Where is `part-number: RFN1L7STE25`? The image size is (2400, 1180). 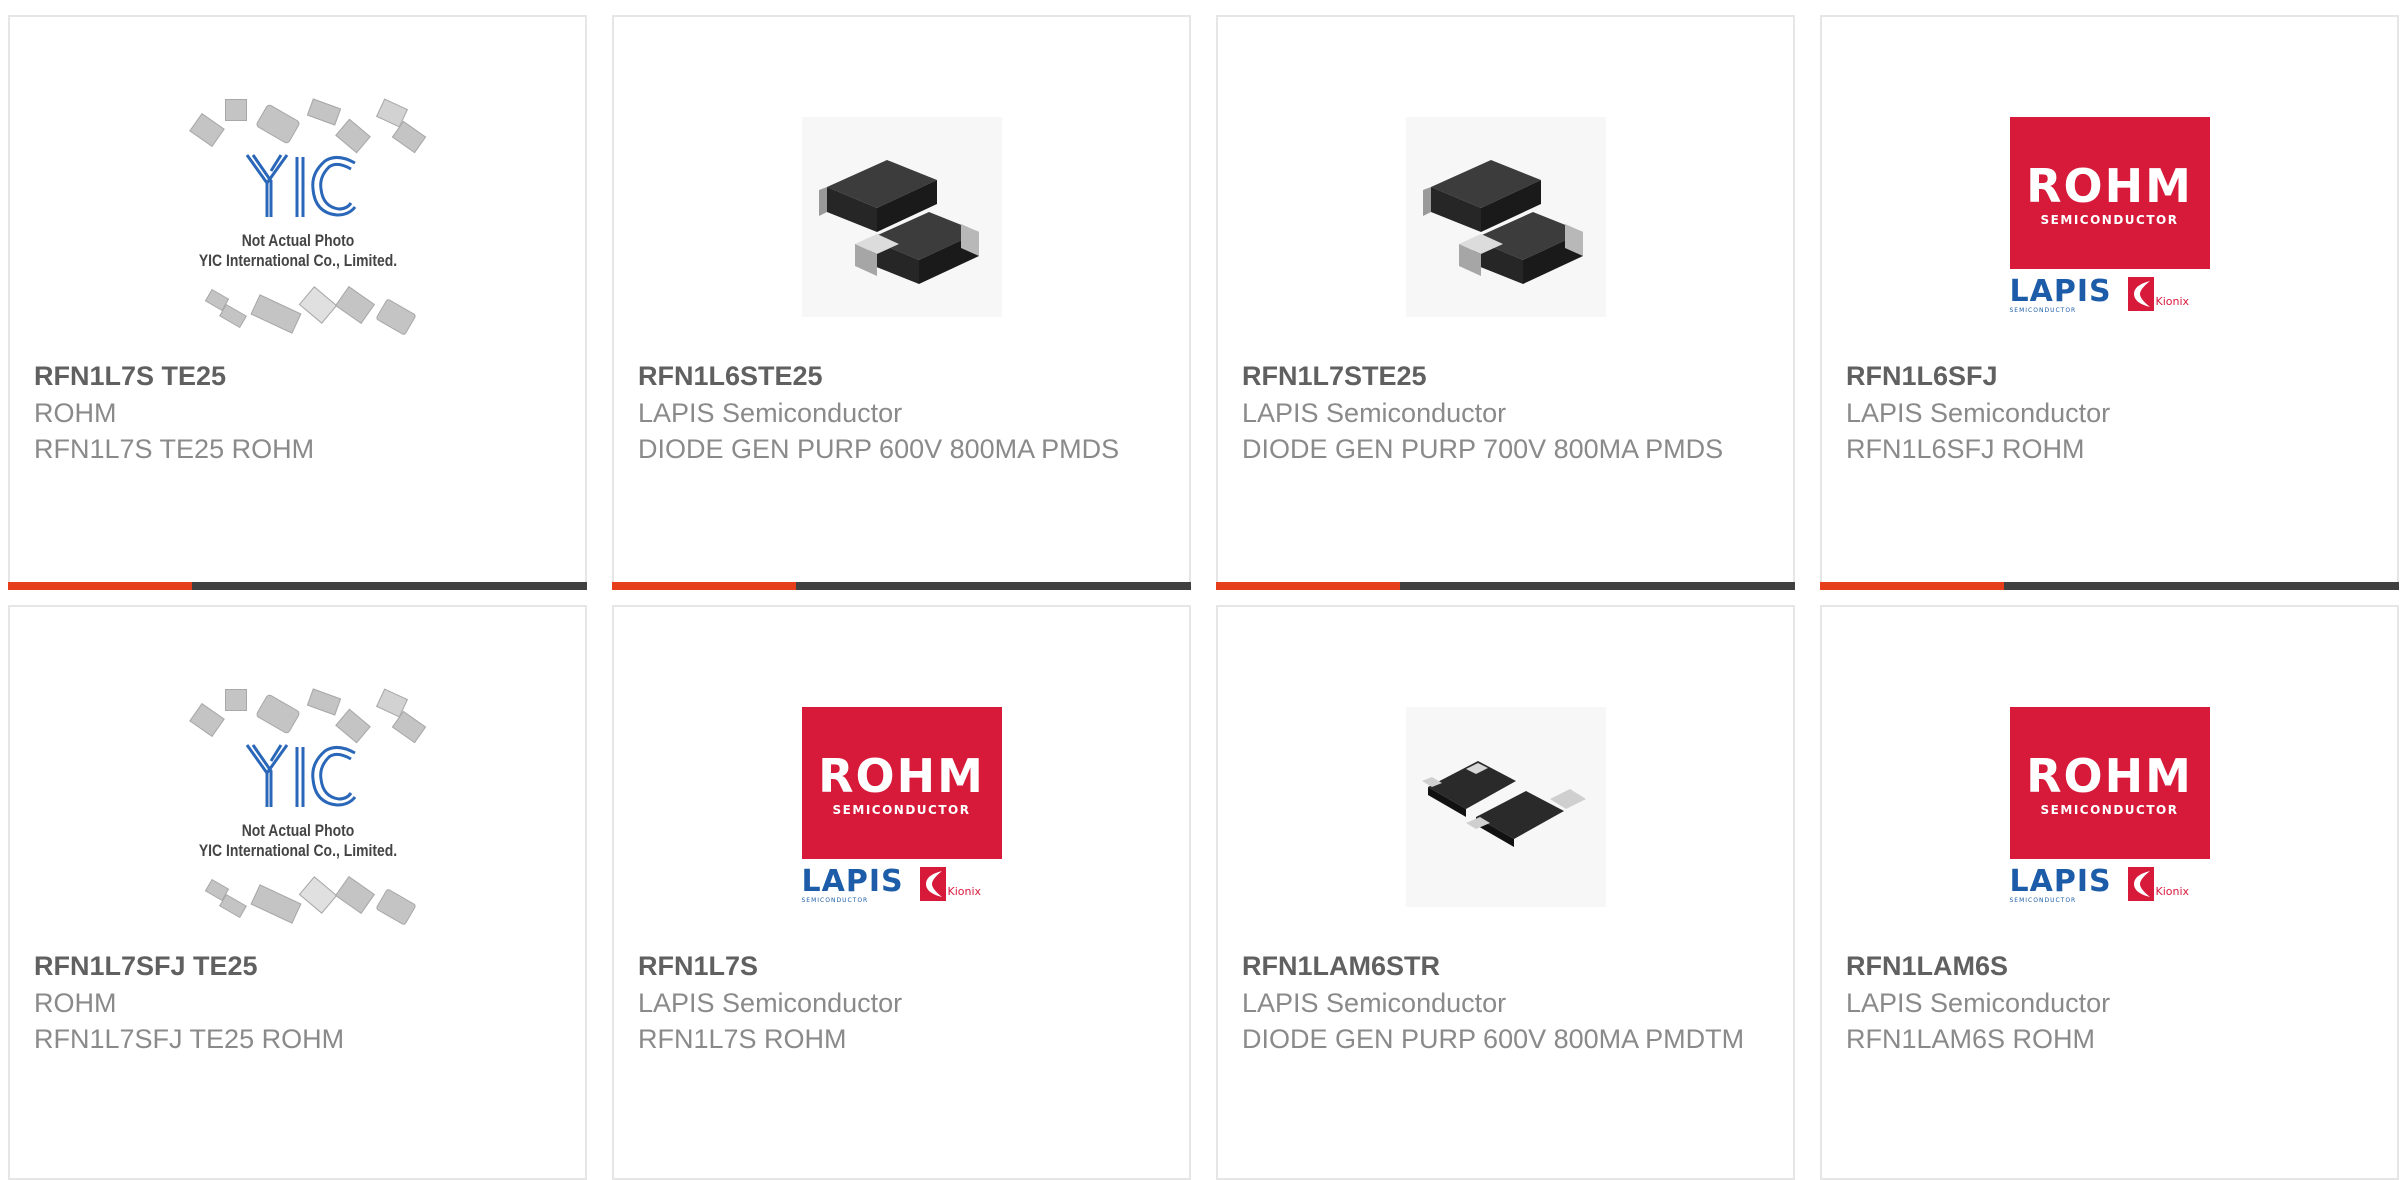 part-number: RFN1L7STE25 is located at coordinates (1507, 376).